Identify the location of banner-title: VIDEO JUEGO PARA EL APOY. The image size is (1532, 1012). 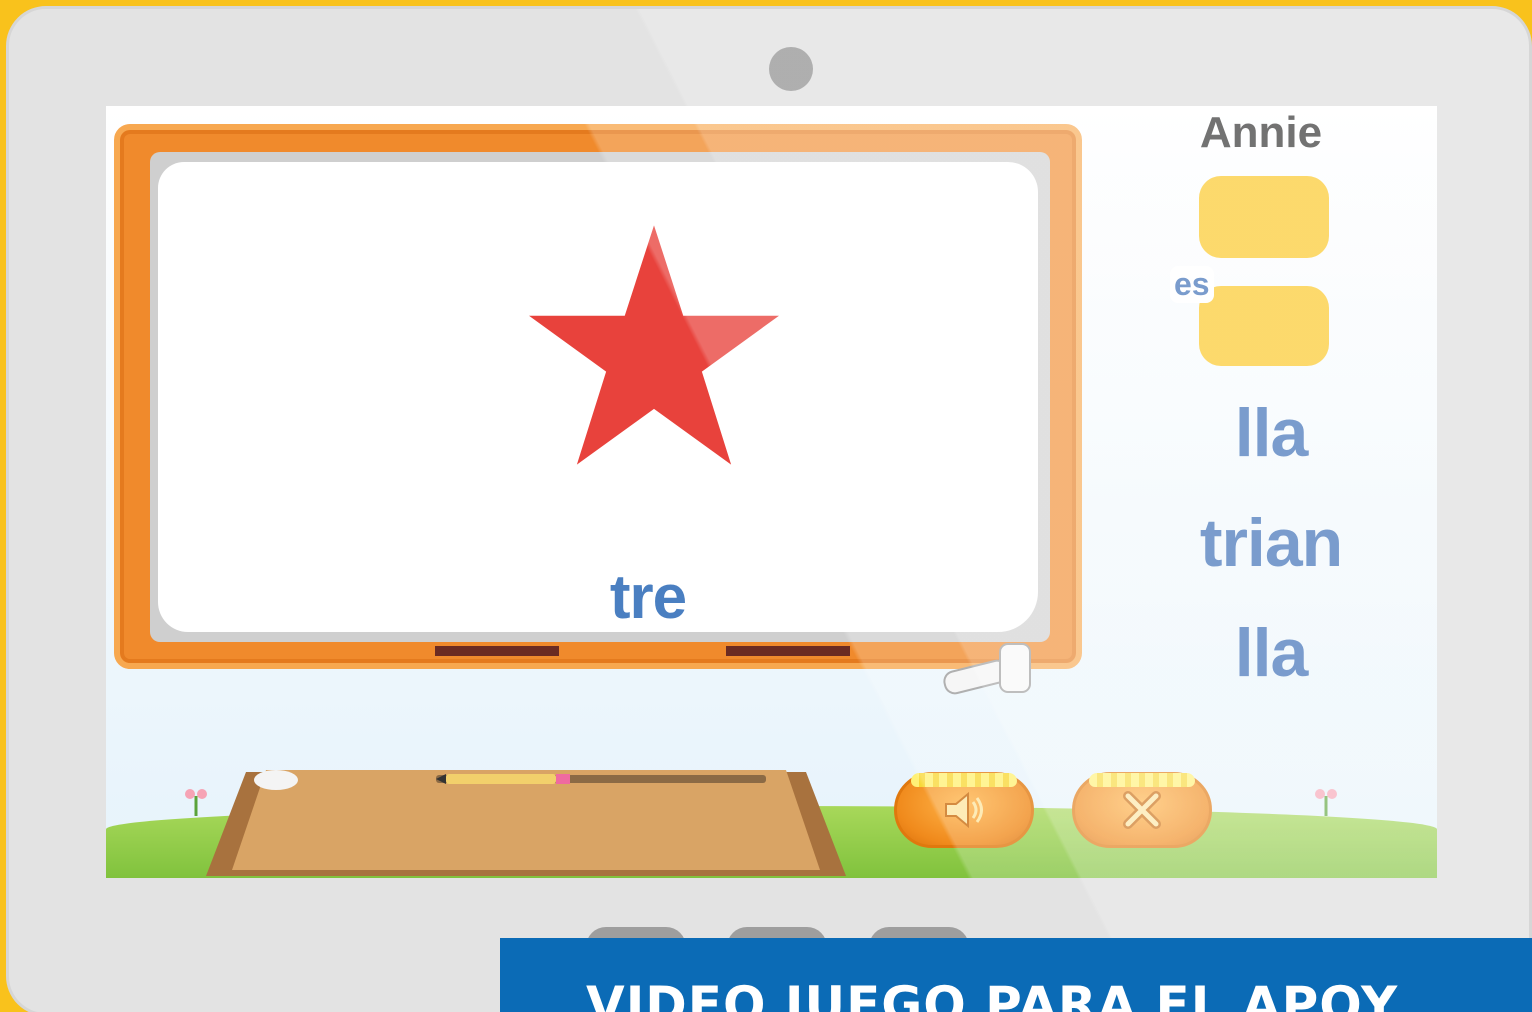
(992, 994).